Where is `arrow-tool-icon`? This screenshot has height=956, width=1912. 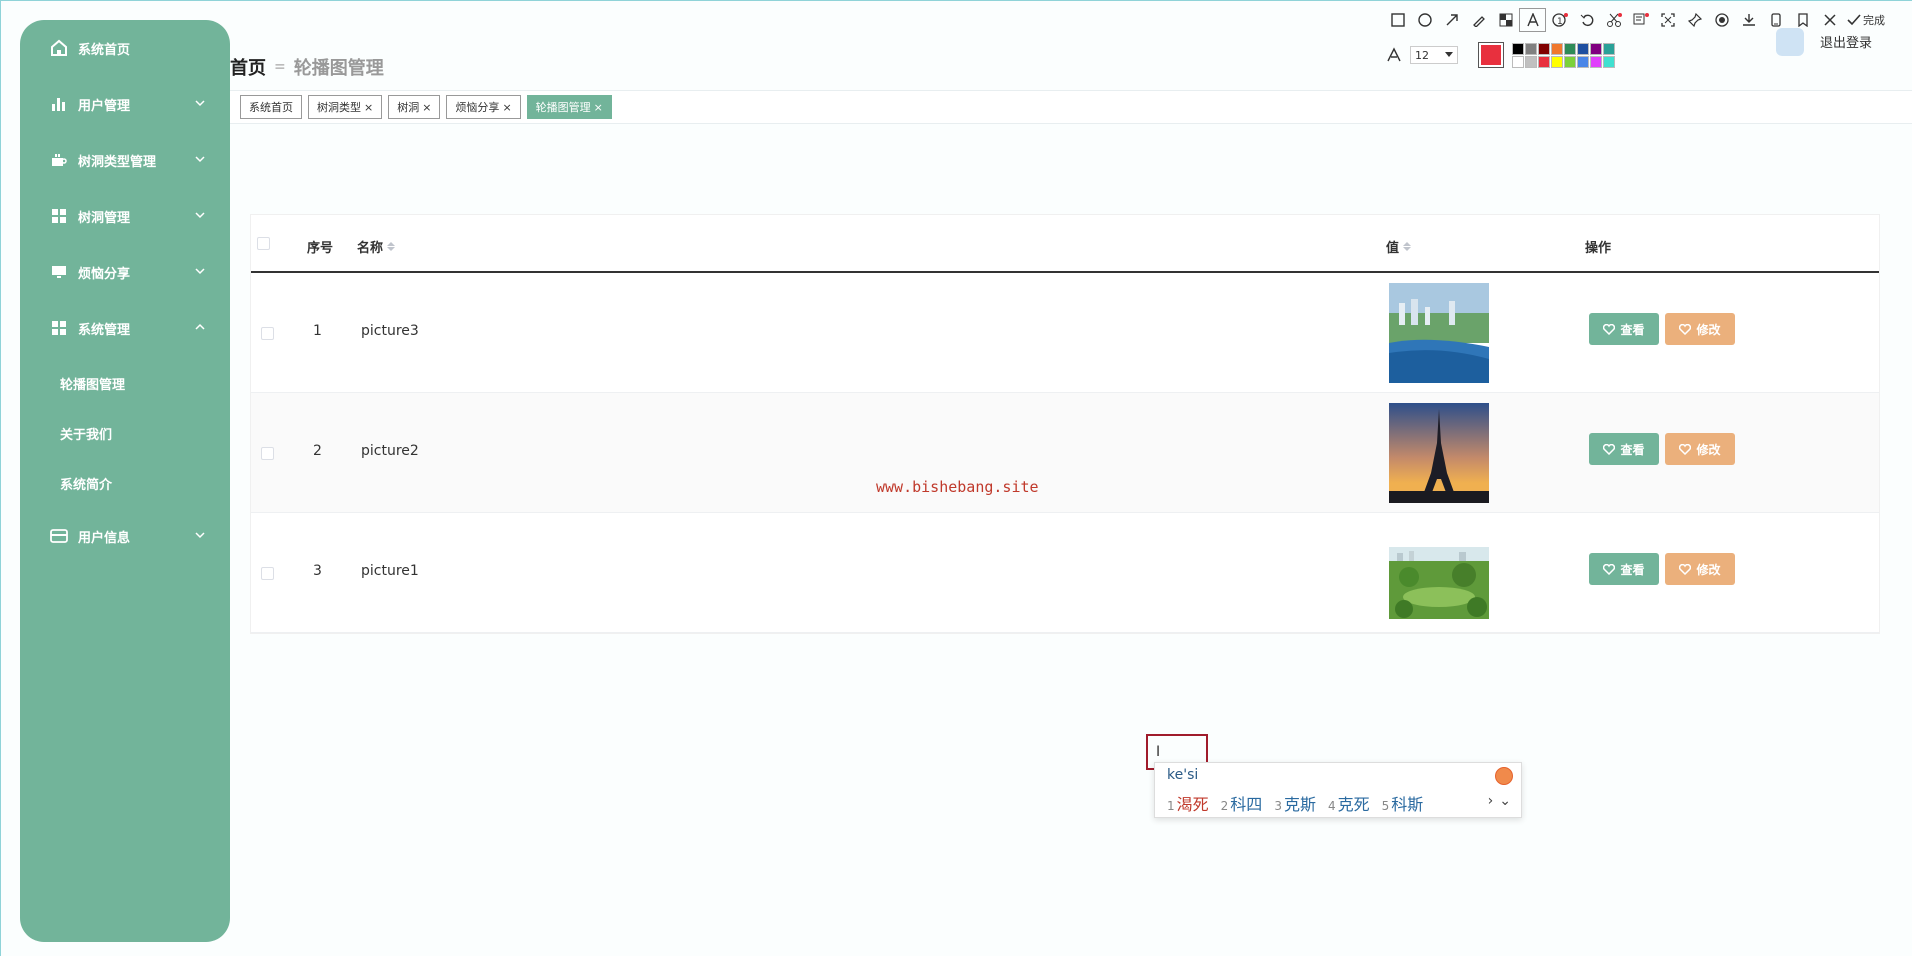
arrow-tool-icon is located at coordinates (1451, 20).